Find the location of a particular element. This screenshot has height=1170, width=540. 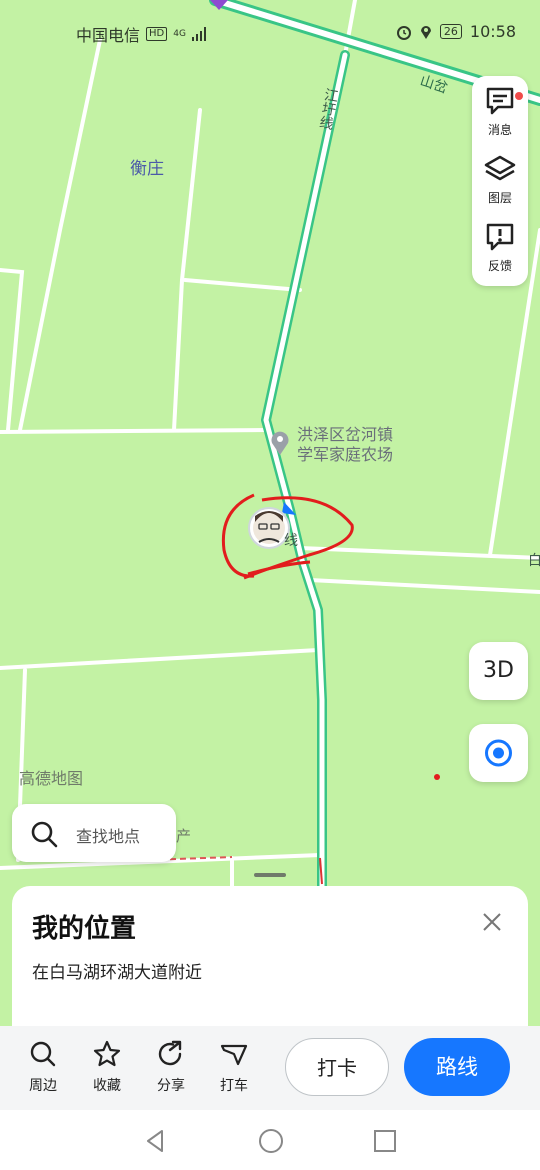

favorites-label: 收藏 is located at coordinates (107, 1086).